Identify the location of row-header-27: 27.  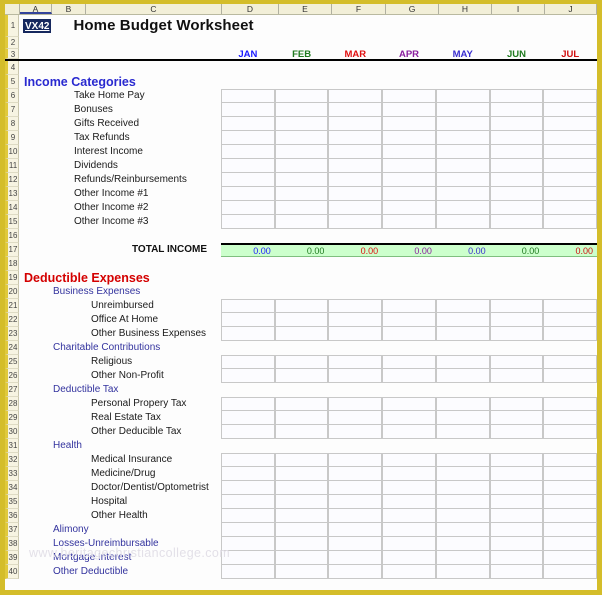
(12, 390).